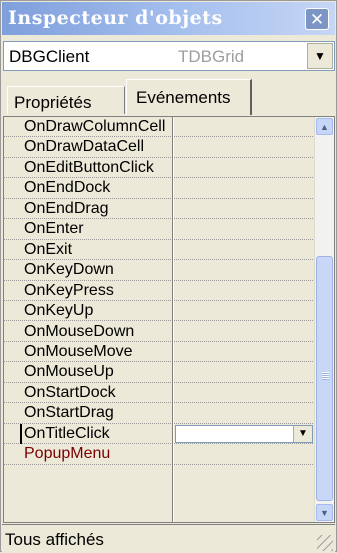  I want to click on event-name: OnMouseUp, so click(69, 372).